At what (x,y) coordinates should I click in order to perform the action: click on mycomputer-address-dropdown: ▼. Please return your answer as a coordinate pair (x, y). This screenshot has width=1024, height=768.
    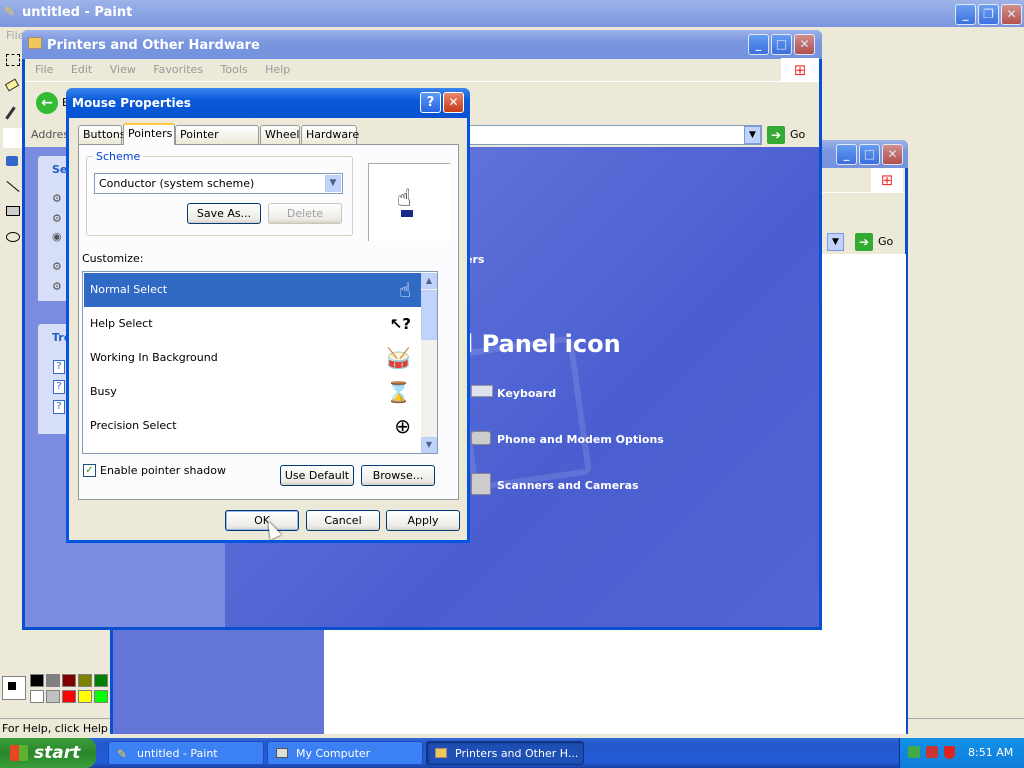
    Looking at the image, I should click on (835, 242).